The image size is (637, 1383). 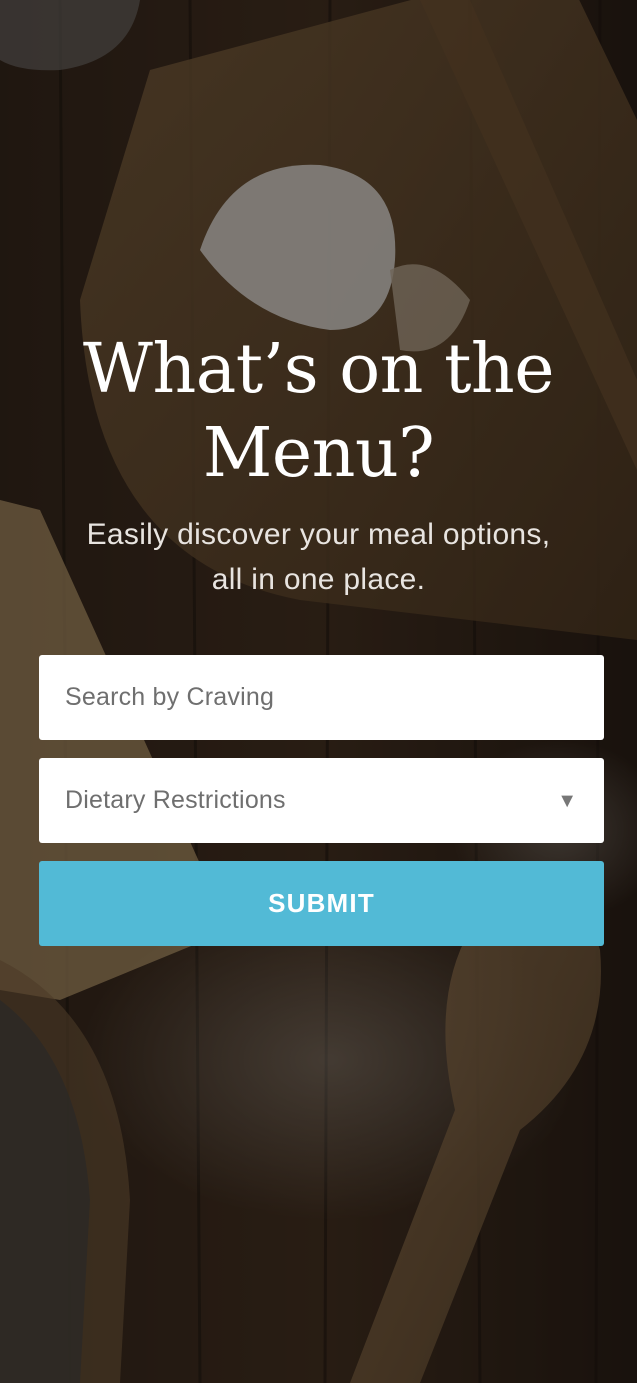 What do you see at coordinates (318, 453) in the screenshot?
I see `title-line-2: Menu?` at bounding box center [318, 453].